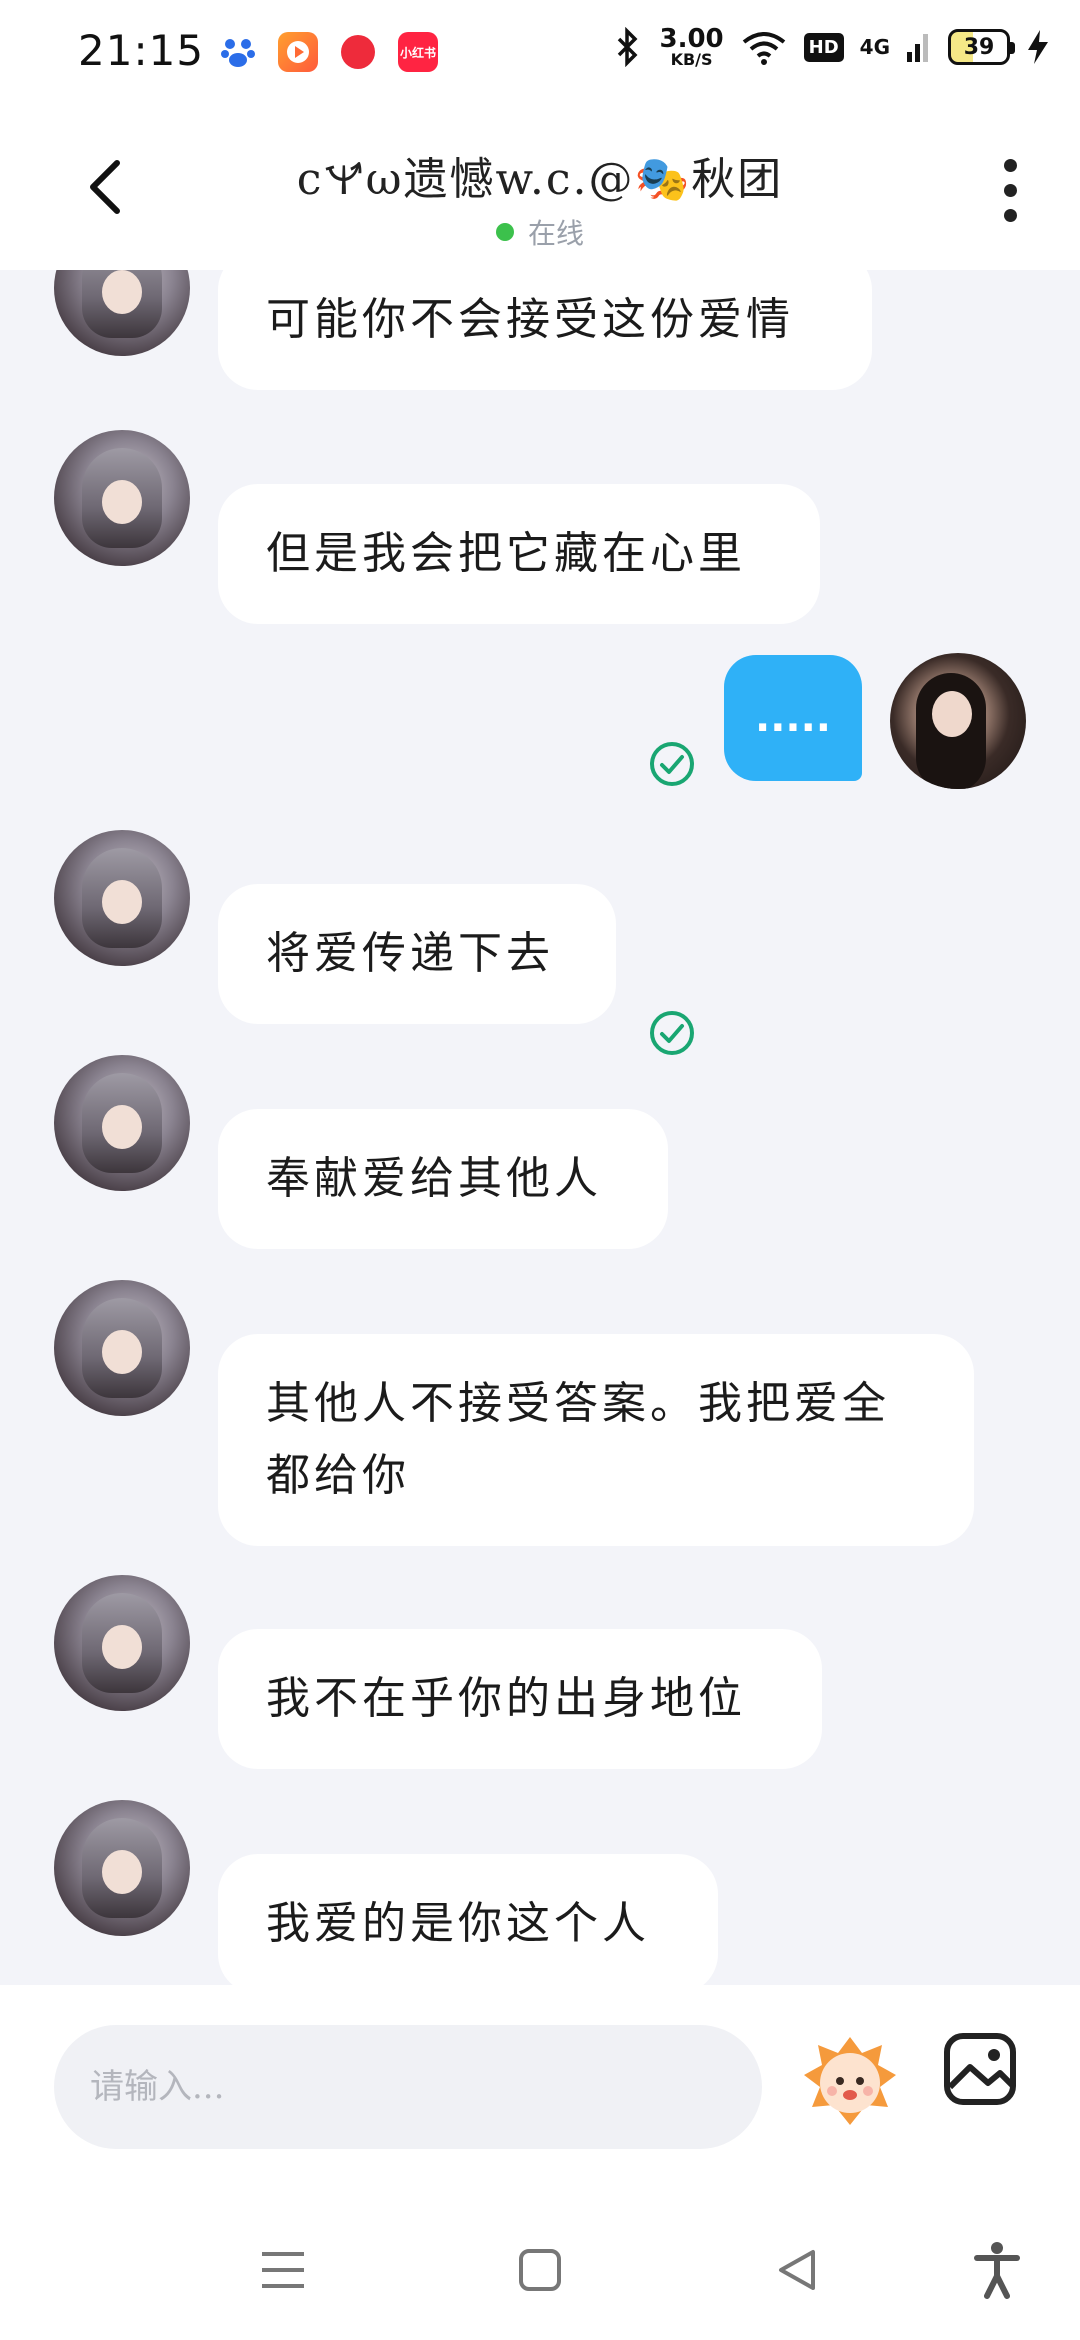  What do you see at coordinates (596, 1440) in the screenshot?
I see `message-bubble: 其他人不接受答案。我把爱全都给你` at bounding box center [596, 1440].